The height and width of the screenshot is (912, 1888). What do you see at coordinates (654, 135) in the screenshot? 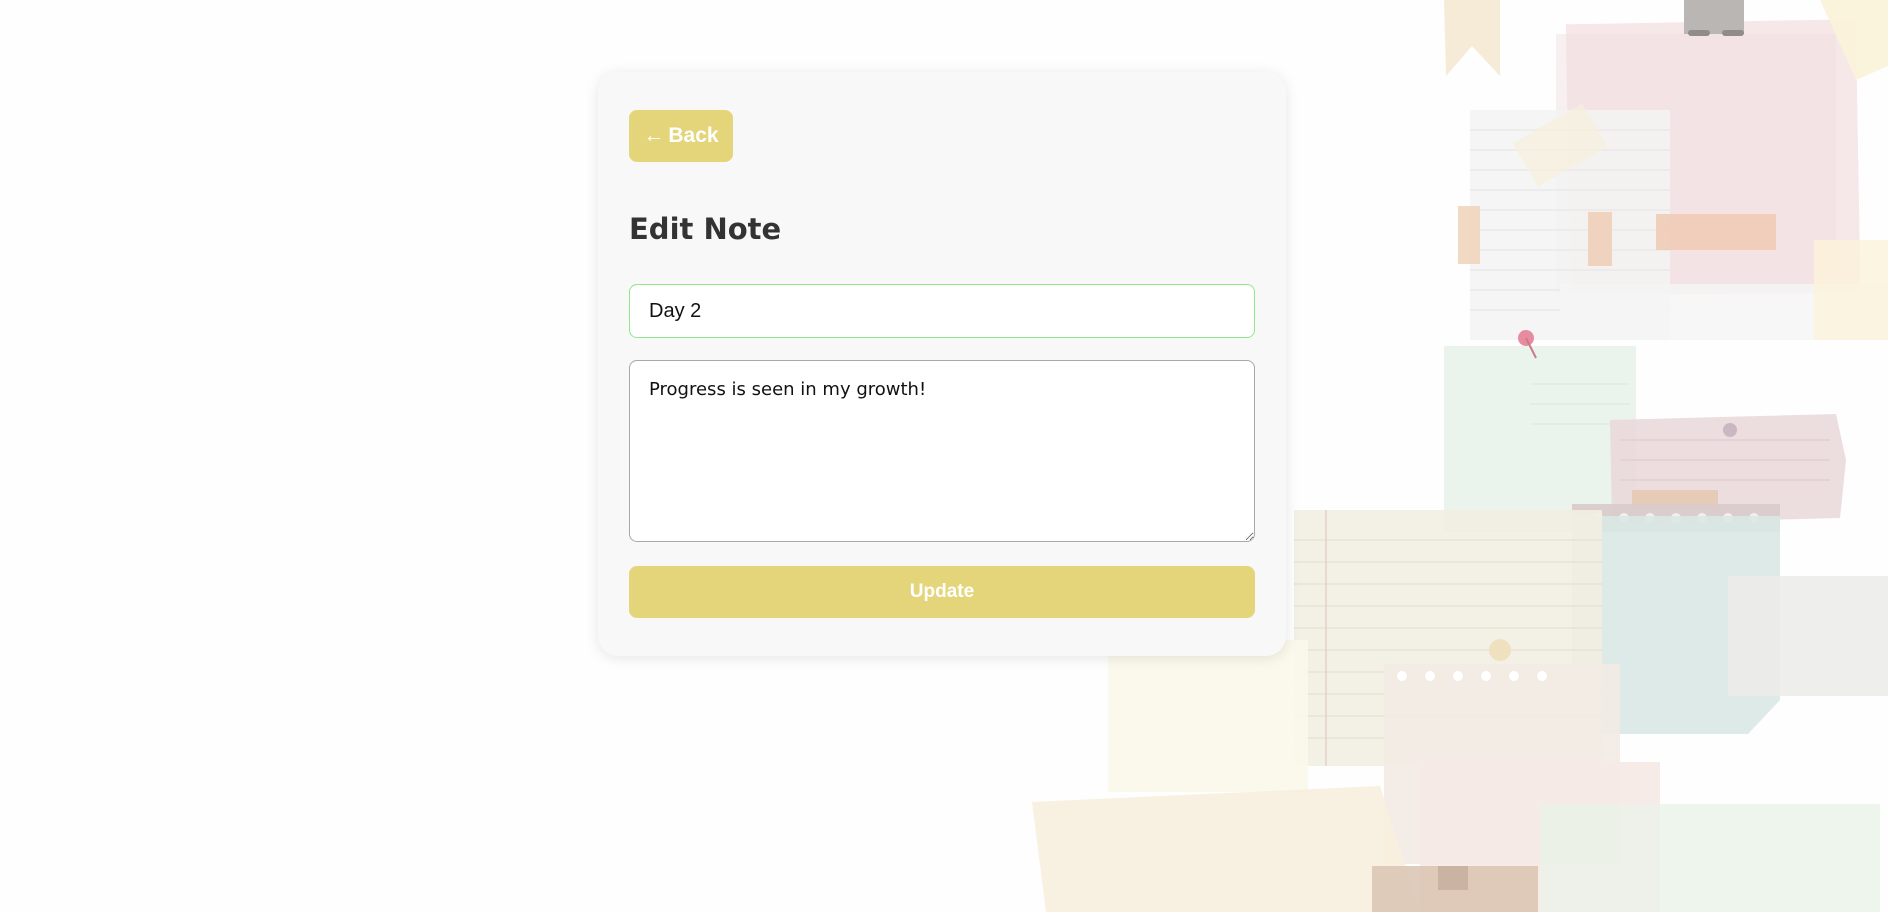
I see `arrow-left-icon: ←` at bounding box center [654, 135].